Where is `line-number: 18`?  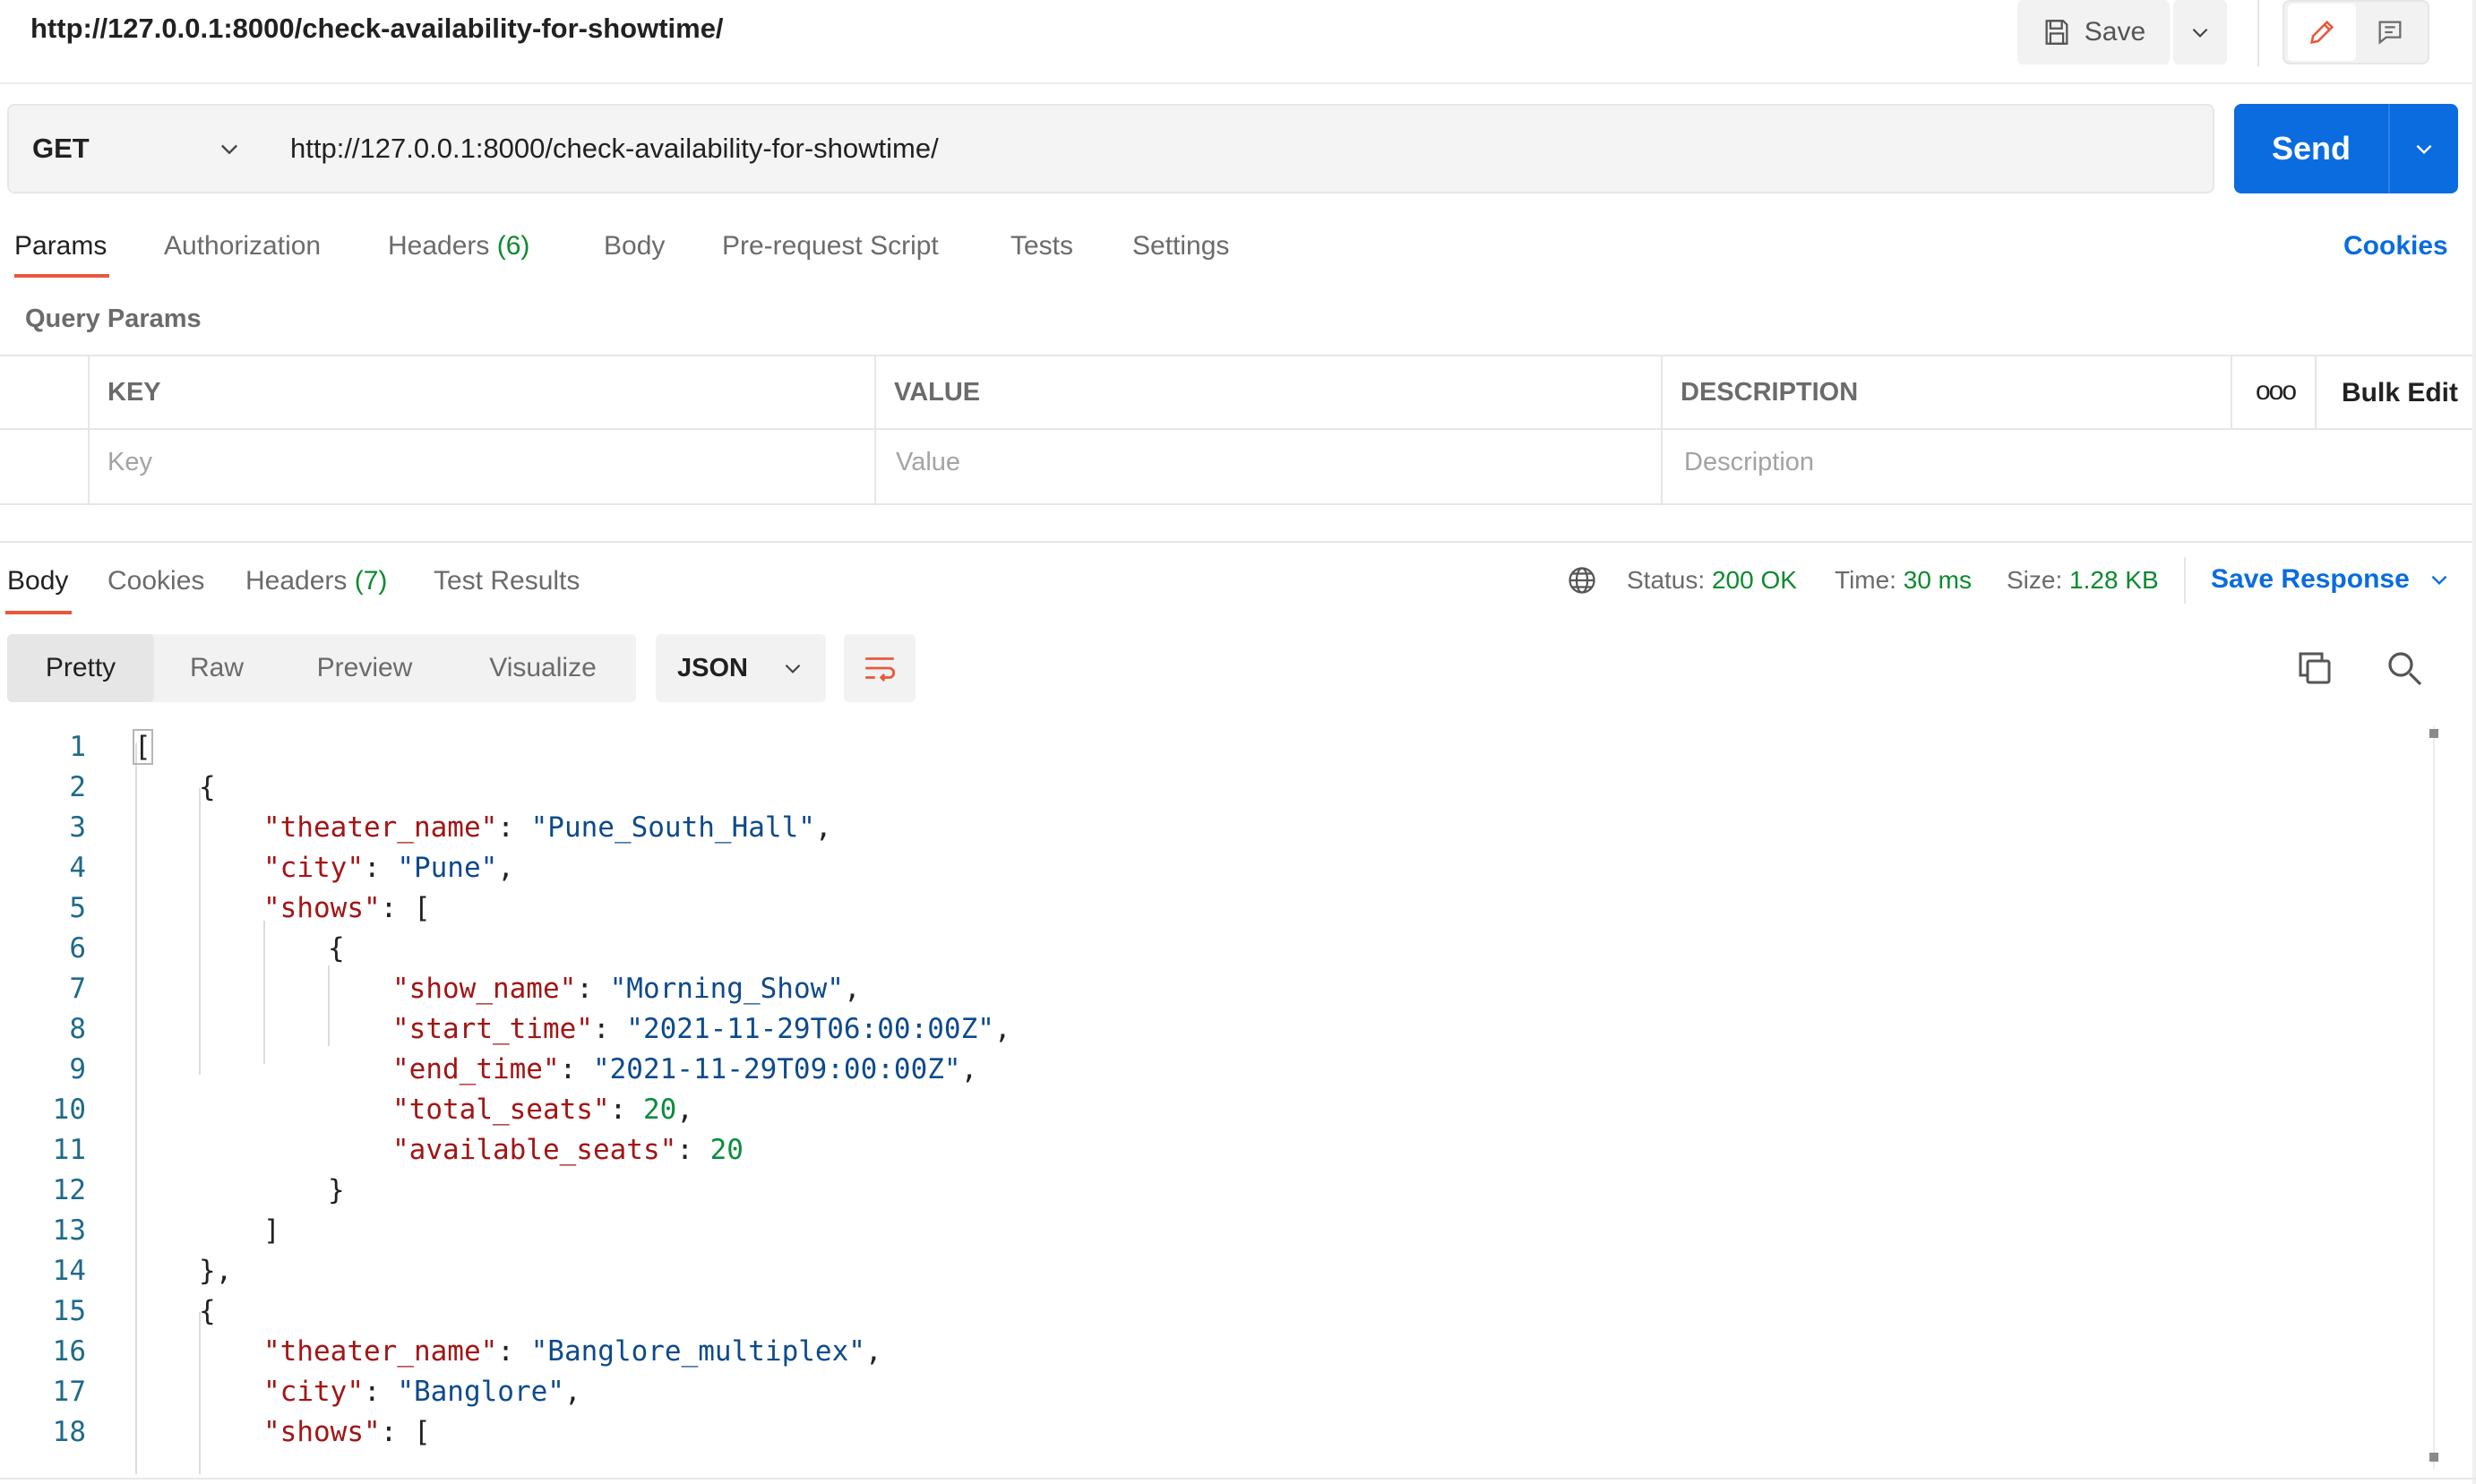
line-number: 18 is located at coordinates (69, 1432).